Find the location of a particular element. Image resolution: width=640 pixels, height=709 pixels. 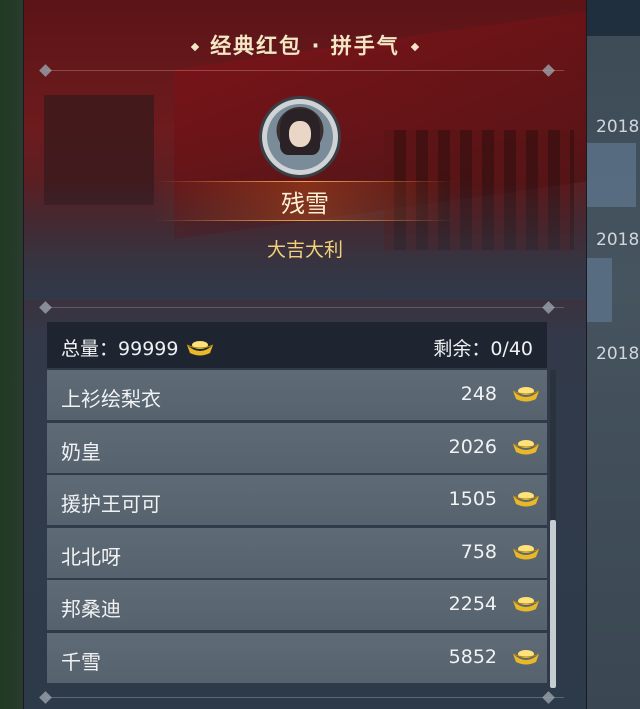

panel-title: 经典红包 · 拼手气 is located at coordinates (305, 45).